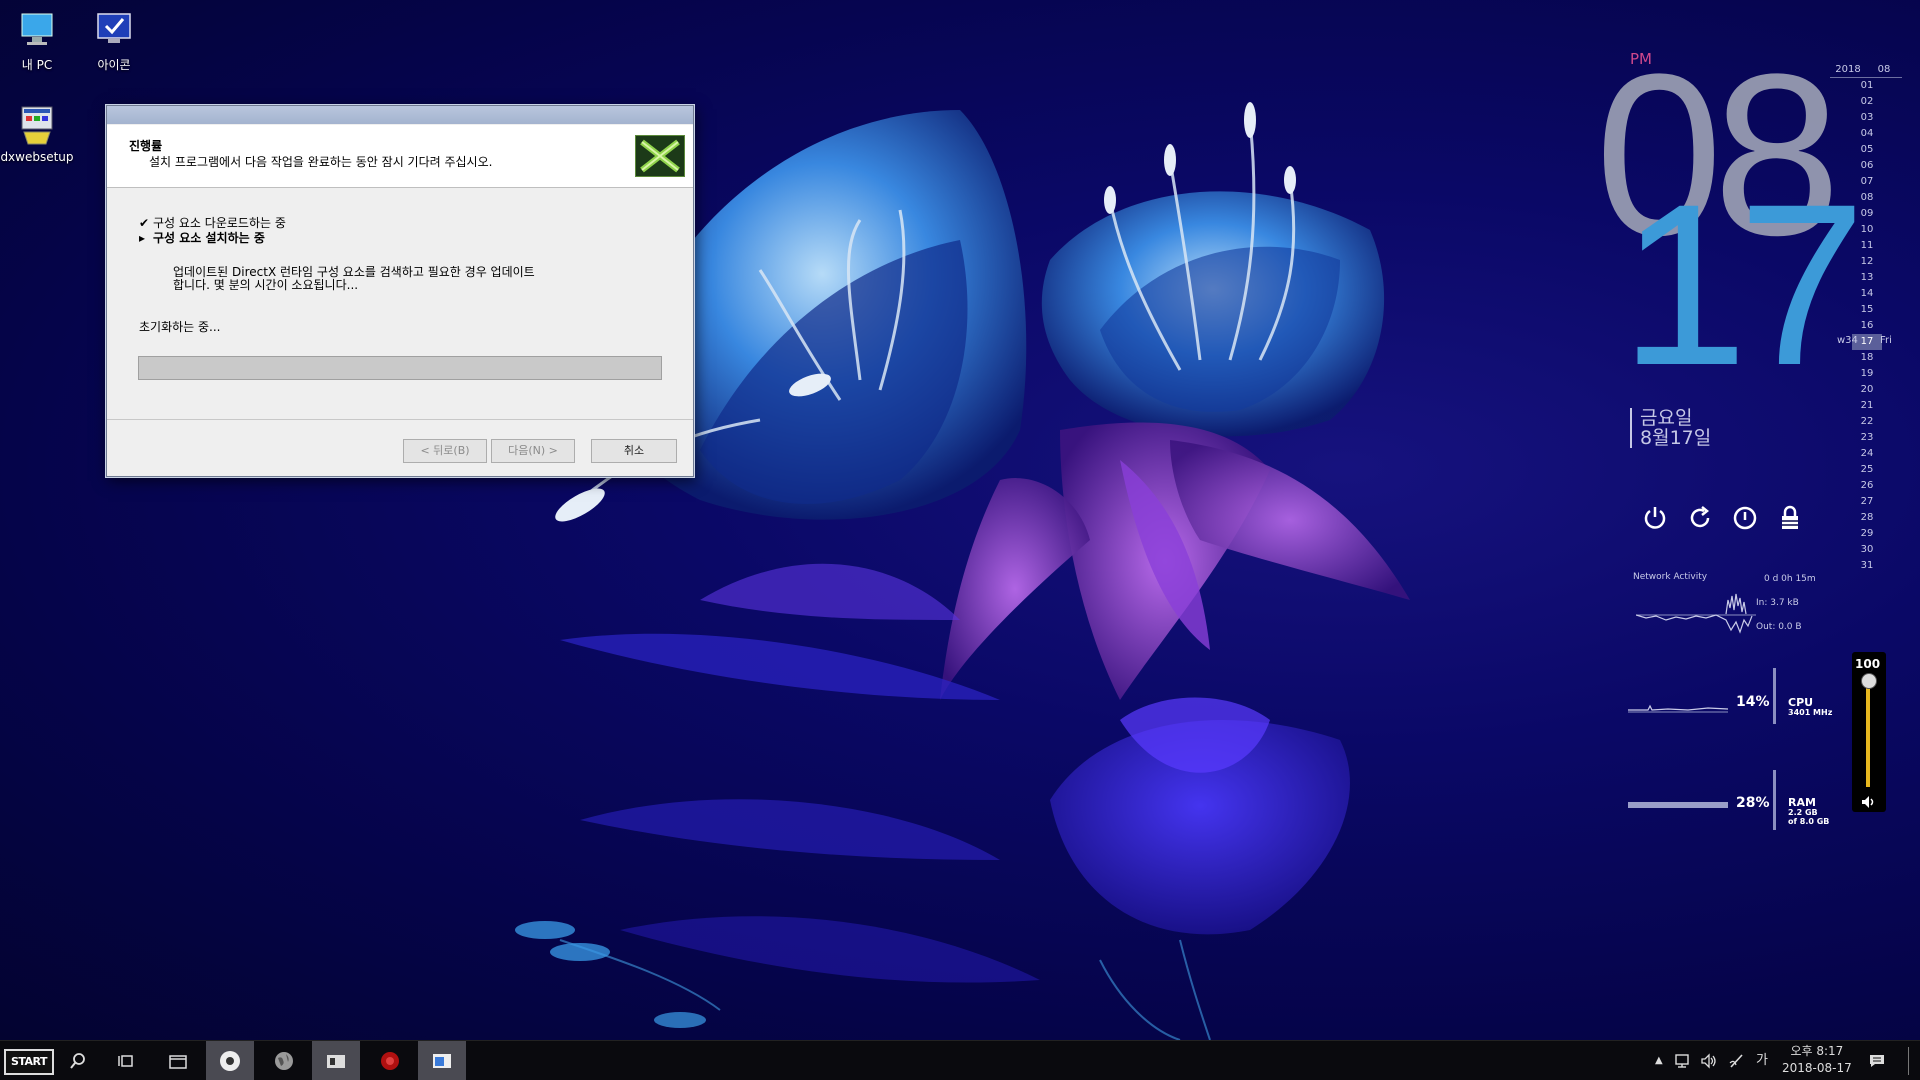  I want to click on network-out: Out: 0.0 B, so click(1779, 627).